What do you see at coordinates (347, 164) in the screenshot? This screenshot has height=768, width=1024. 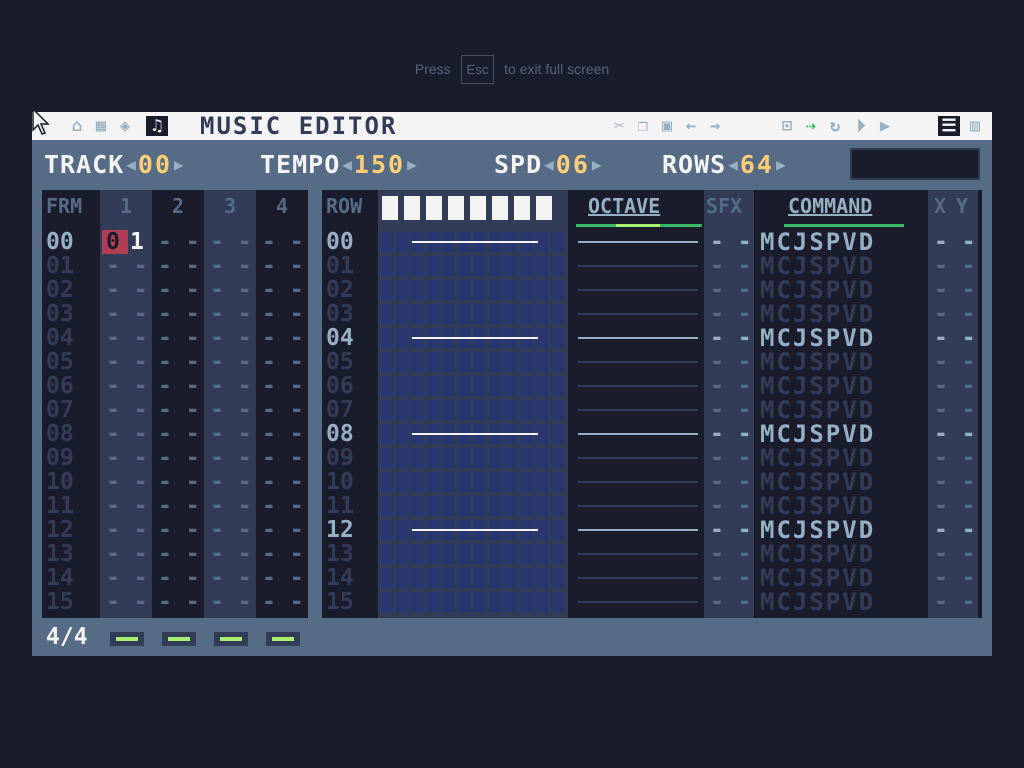 I see `tempo-prev-arrow-icon: ◀` at bounding box center [347, 164].